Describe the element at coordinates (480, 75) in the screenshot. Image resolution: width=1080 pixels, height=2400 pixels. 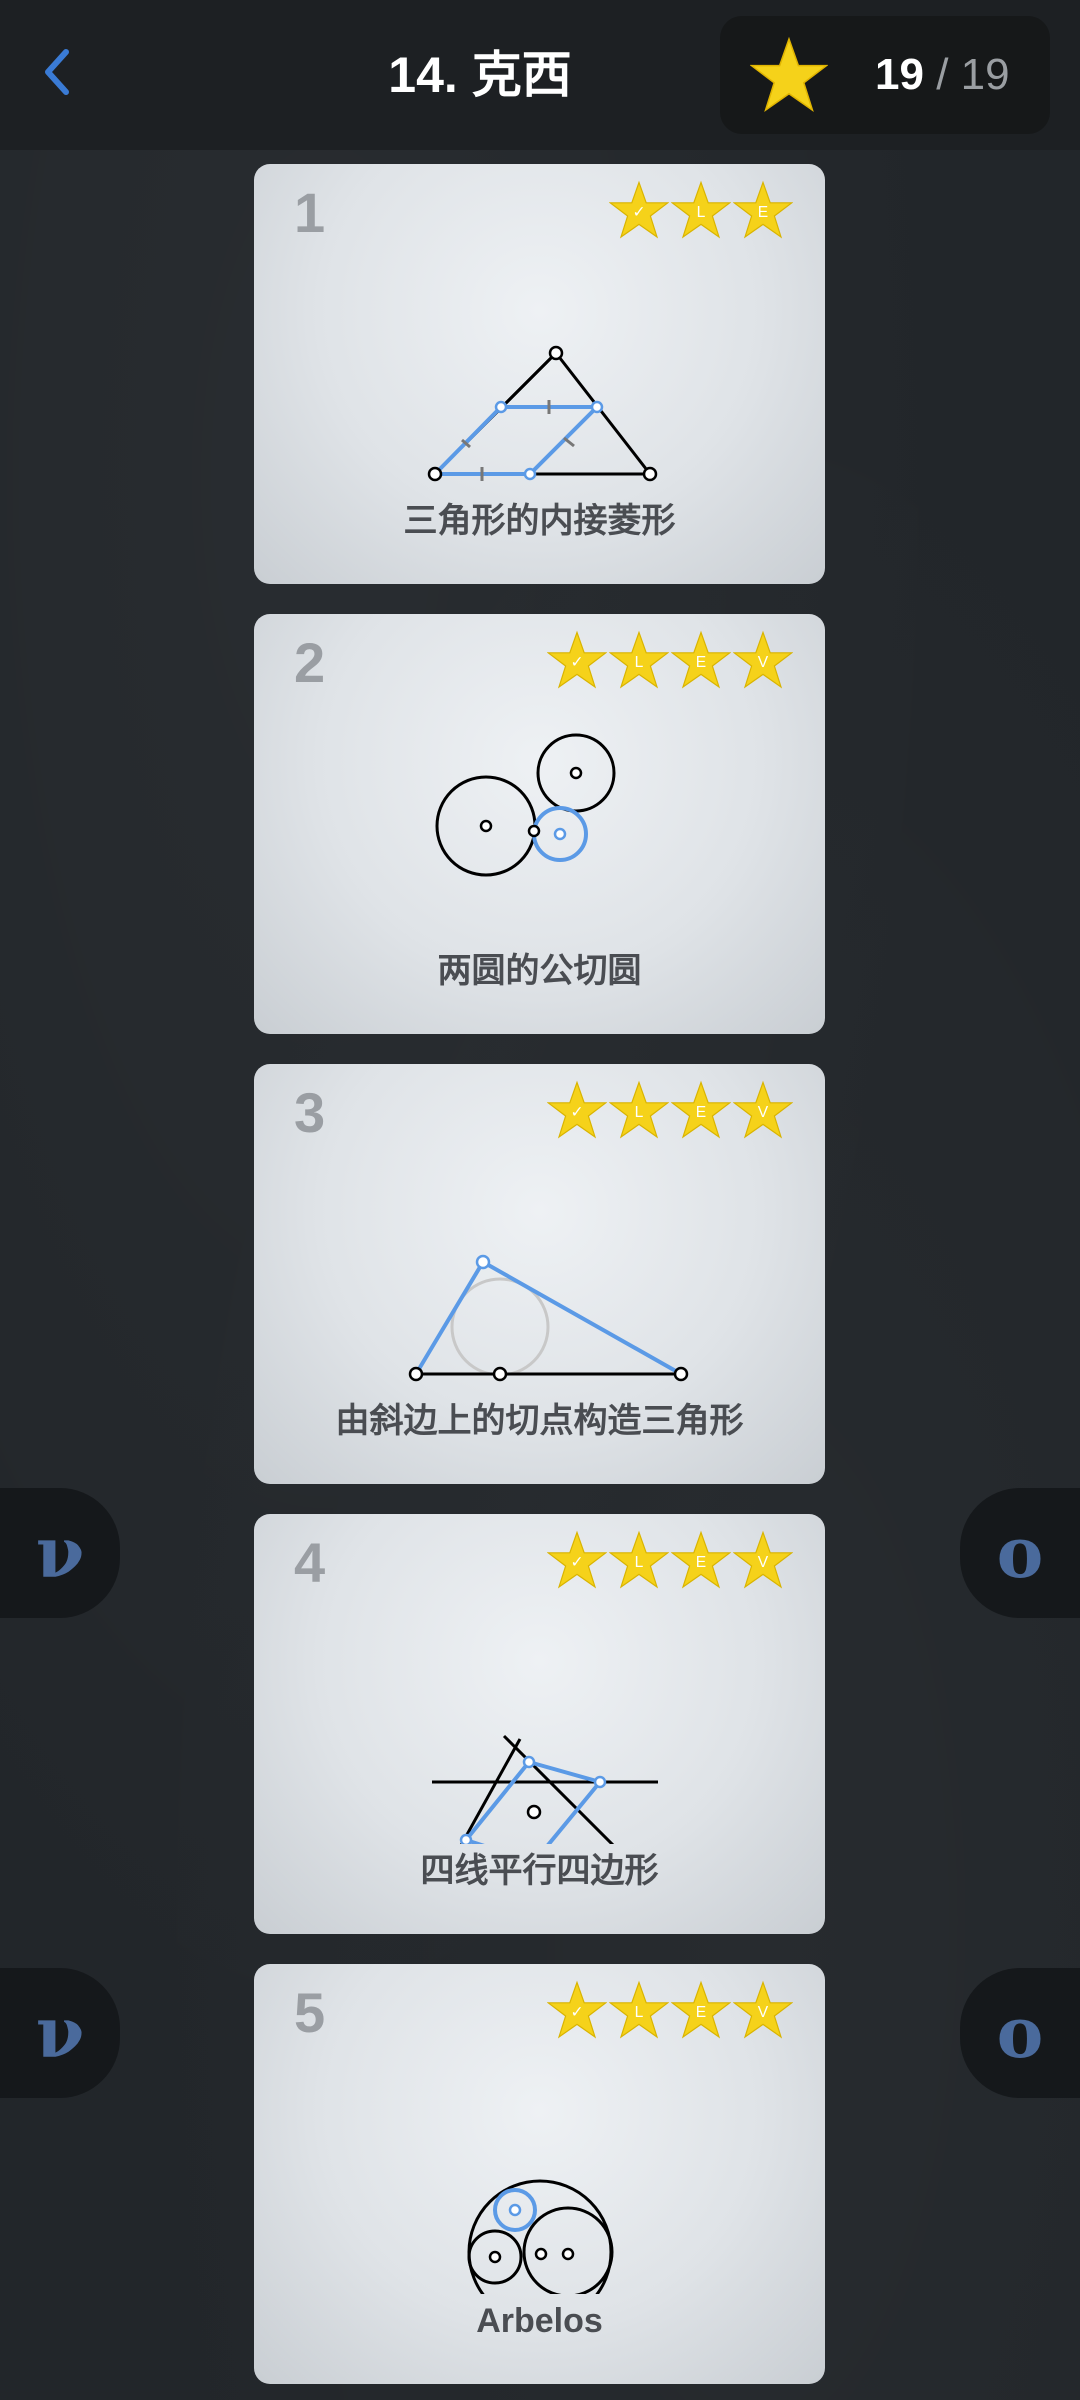
I see `page-title: 14. 克西` at that location.